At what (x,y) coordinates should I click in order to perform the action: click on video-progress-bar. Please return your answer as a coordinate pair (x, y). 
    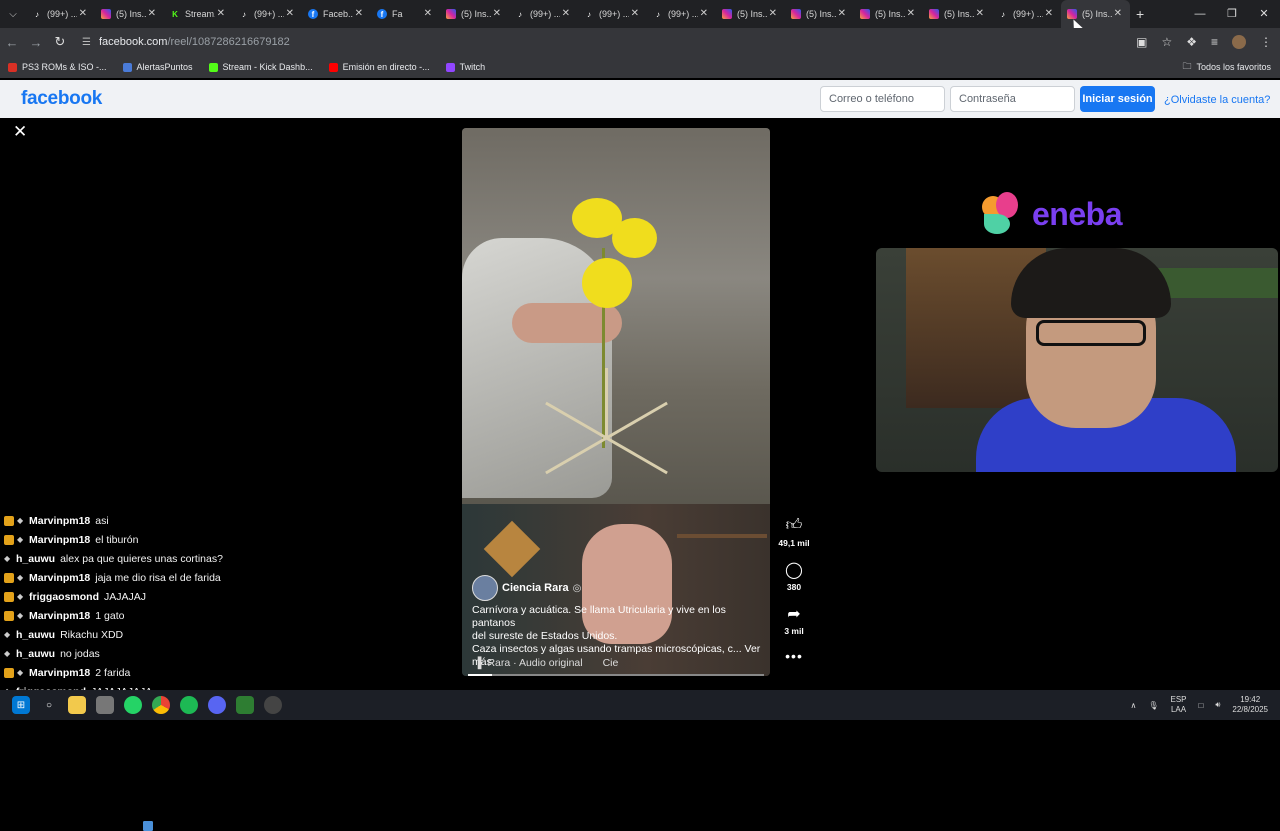
    Looking at the image, I should click on (616, 675).